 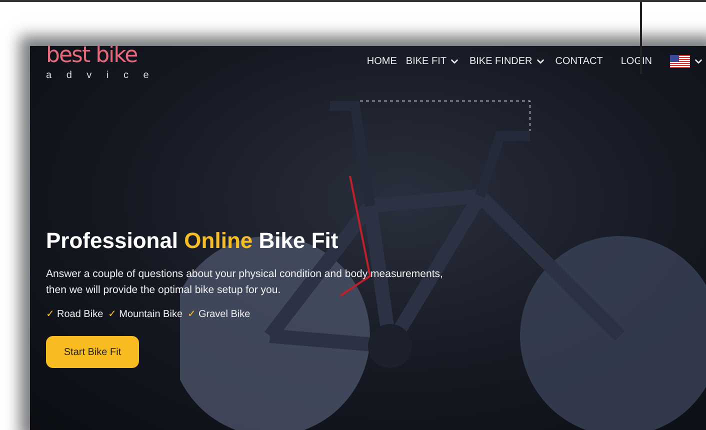 What do you see at coordinates (75, 314) in the screenshot?
I see `feature-item: ✓ Road Bike` at bounding box center [75, 314].